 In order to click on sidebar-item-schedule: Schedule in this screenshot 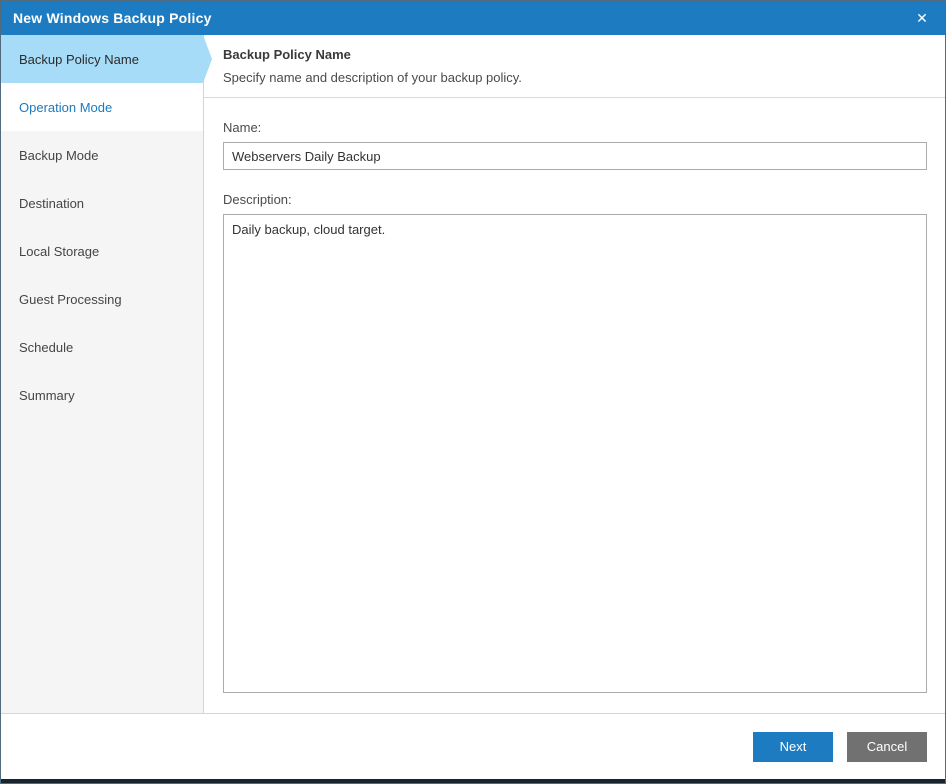, I will do `click(102, 347)`.